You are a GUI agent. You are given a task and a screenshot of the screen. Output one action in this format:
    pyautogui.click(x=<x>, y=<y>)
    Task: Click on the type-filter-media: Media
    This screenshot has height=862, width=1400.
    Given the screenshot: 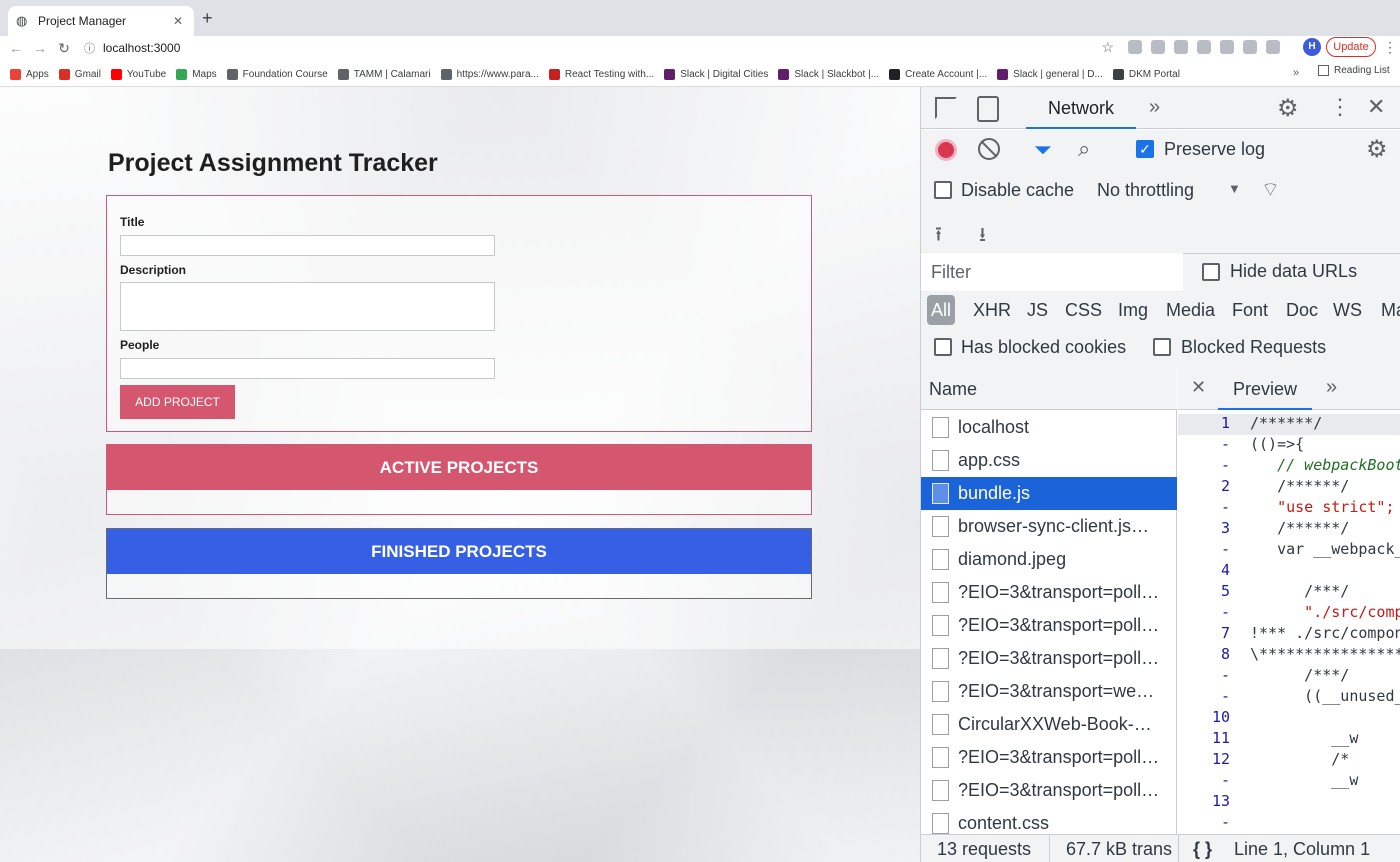 What is the action you would take?
    pyautogui.click(x=1190, y=310)
    